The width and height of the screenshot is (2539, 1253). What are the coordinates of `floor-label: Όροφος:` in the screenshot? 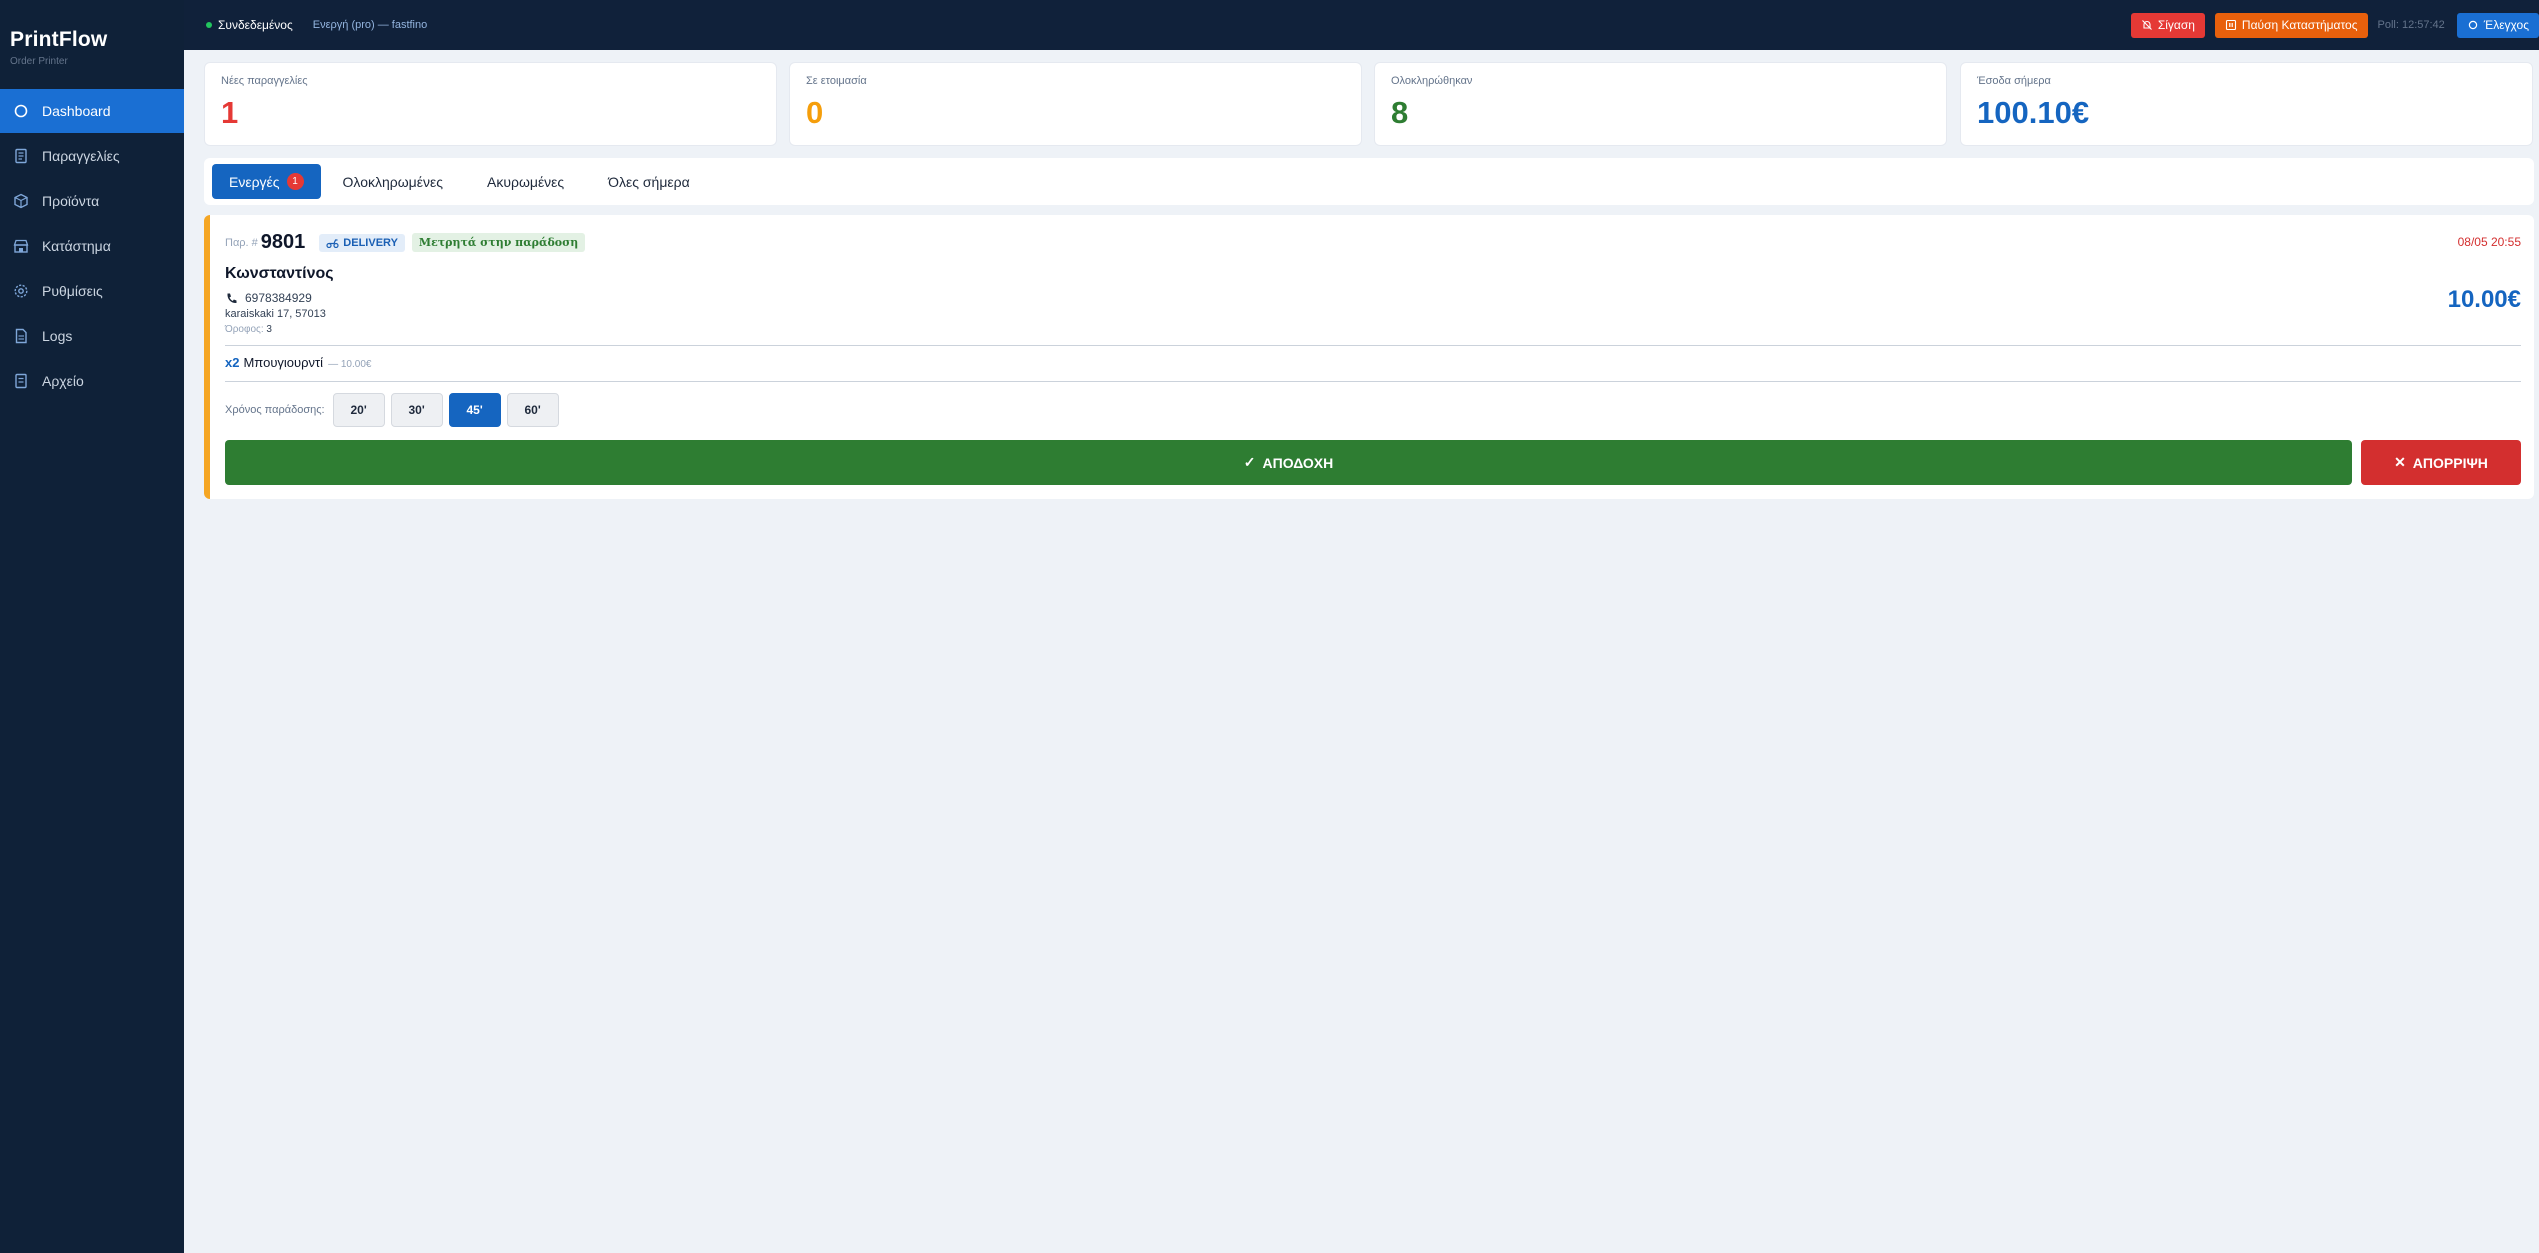 It's located at (244, 329).